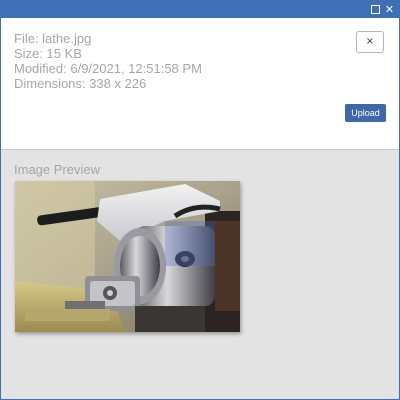 This screenshot has height=400, width=400. I want to click on upload-button: Upload, so click(365, 113).